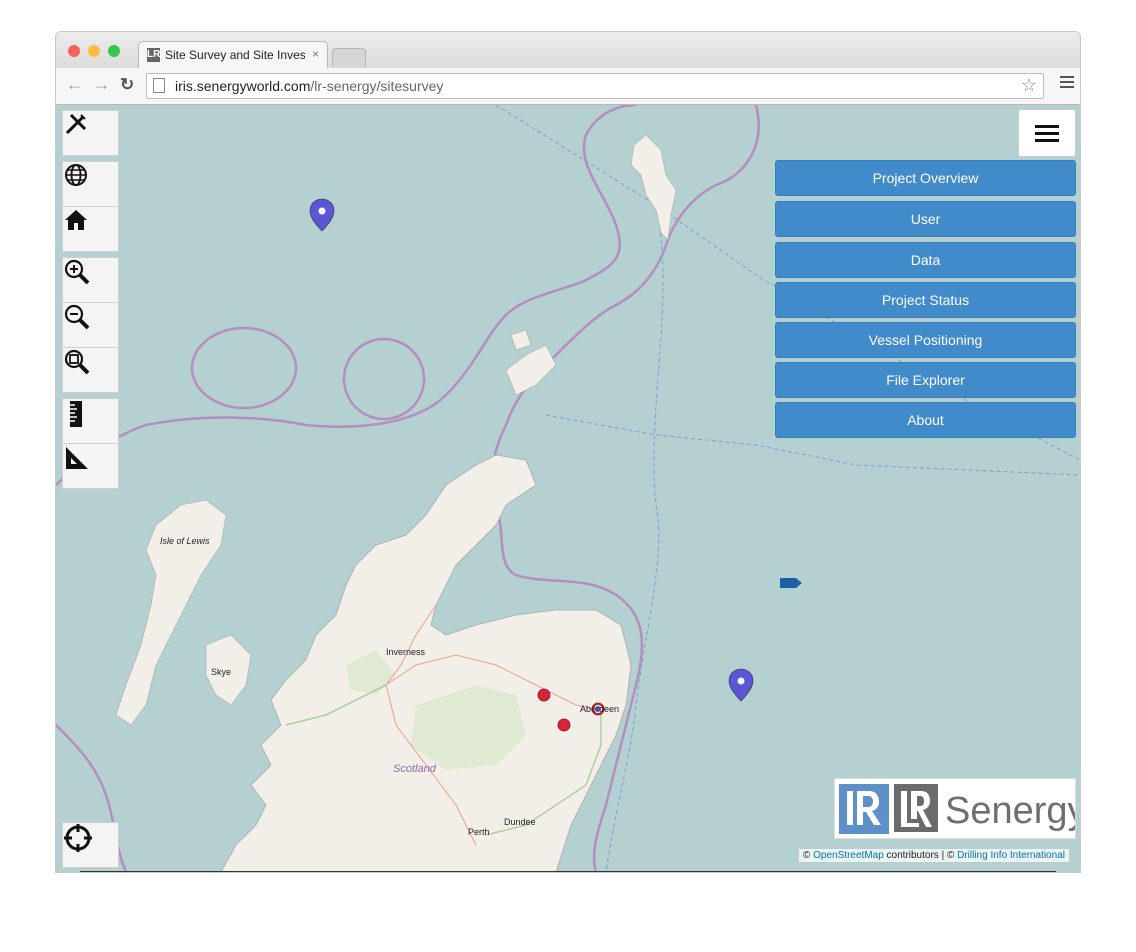 This screenshot has height=952, width=1136. Describe the element at coordinates (90, 229) in the screenshot. I see `home-button` at that location.